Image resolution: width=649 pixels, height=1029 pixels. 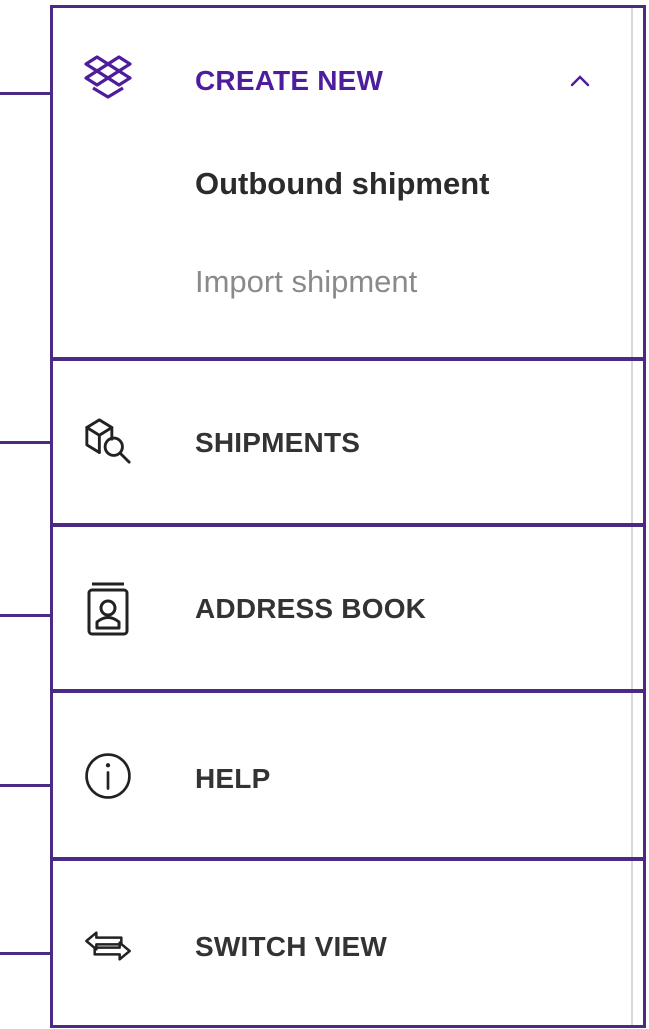 I want to click on callout-line-help, so click(x=26, y=785).